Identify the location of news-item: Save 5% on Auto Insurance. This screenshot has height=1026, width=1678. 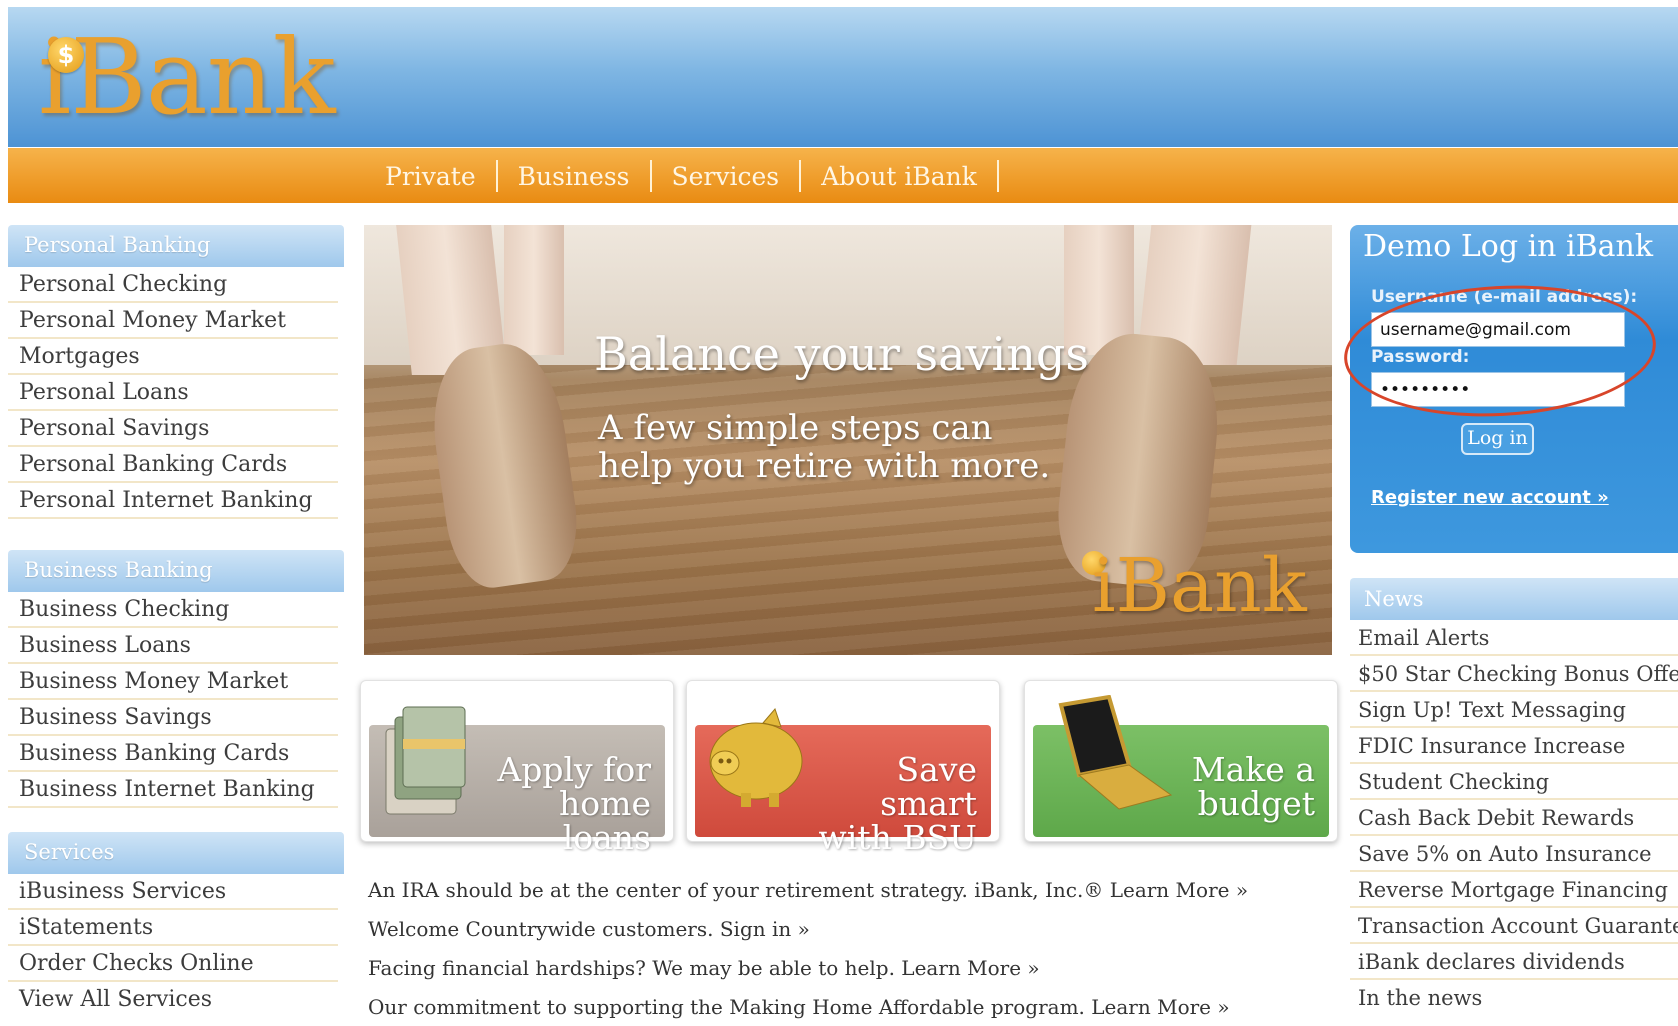
(1514, 854).